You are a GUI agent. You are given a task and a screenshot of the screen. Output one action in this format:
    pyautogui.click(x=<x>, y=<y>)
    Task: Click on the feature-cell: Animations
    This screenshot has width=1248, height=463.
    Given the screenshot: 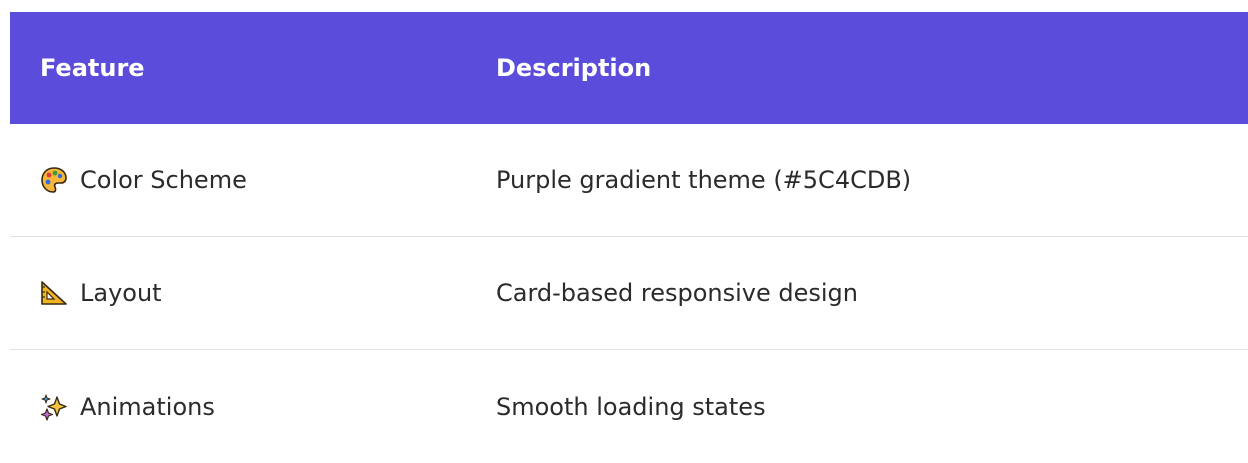 What is the action you would take?
    pyautogui.click(x=253, y=407)
    